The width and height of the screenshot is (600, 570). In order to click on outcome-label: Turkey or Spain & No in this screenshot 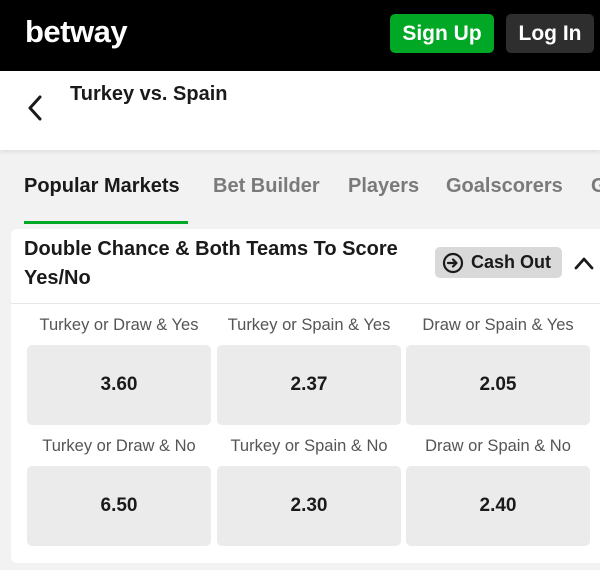, I will do `click(309, 446)`.